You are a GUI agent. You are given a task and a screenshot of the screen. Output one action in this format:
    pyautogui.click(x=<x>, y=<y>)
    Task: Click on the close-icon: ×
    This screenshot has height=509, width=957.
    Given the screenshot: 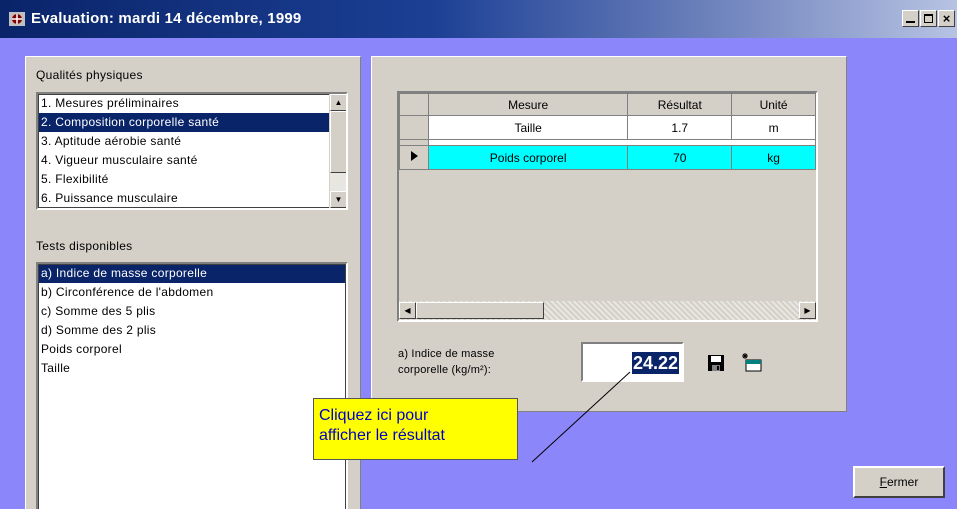 What is the action you would take?
    pyautogui.click(x=946, y=18)
    